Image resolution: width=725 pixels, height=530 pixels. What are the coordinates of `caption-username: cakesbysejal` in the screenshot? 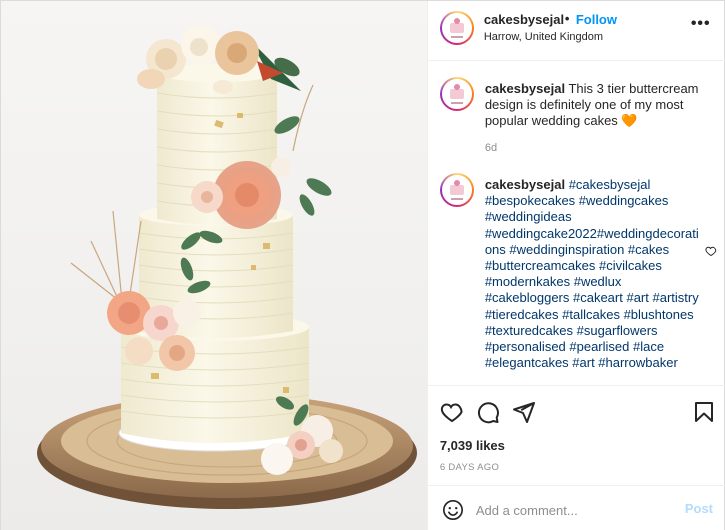 It's located at (525, 88).